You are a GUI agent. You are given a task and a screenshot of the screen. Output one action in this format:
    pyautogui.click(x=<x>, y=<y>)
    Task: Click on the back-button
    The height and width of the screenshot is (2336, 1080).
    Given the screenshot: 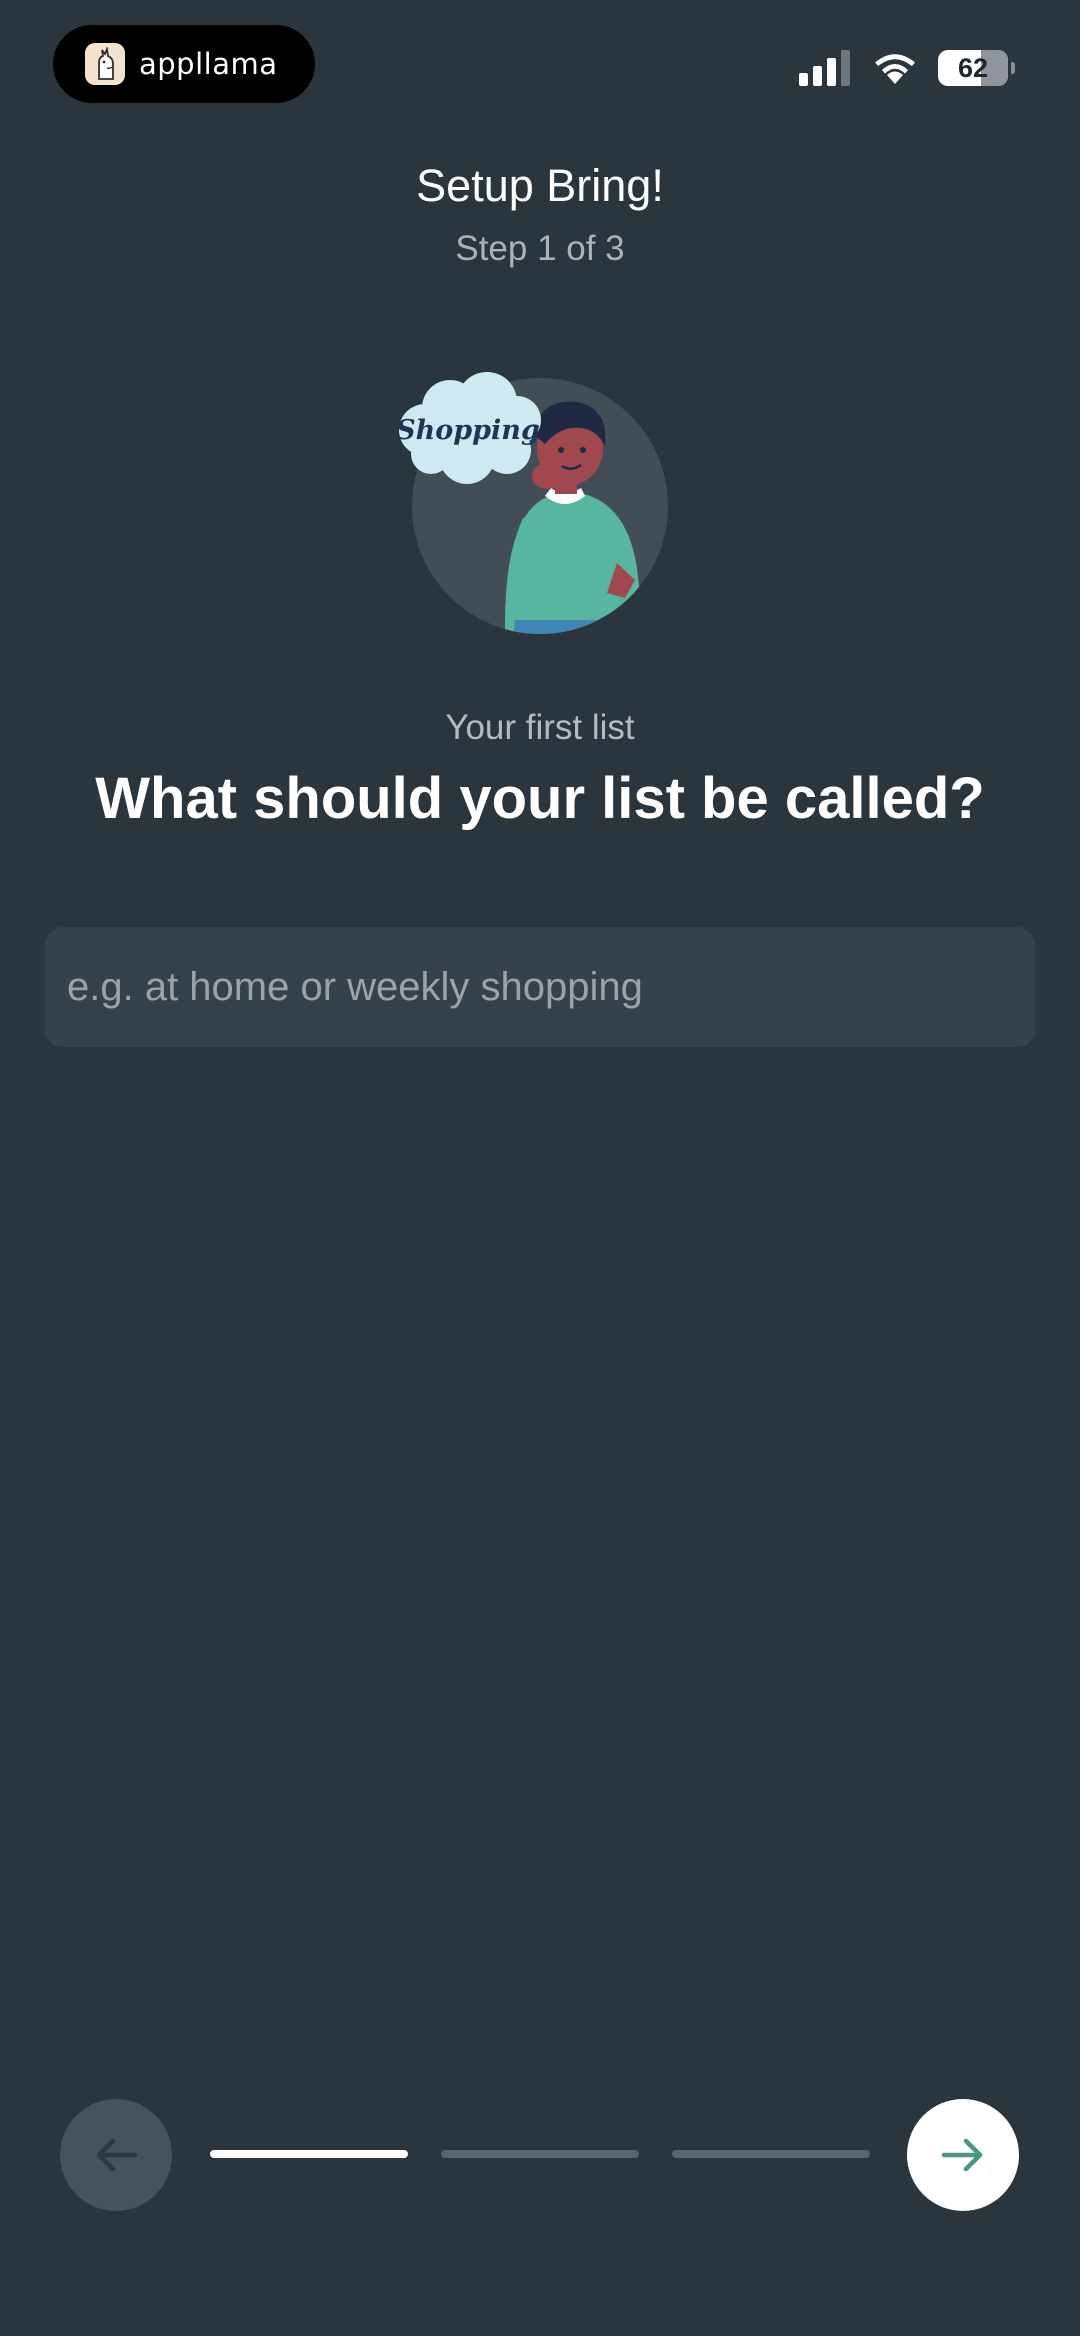 What is the action you would take?
    pyautogui.click(x=116, y=2155)
    